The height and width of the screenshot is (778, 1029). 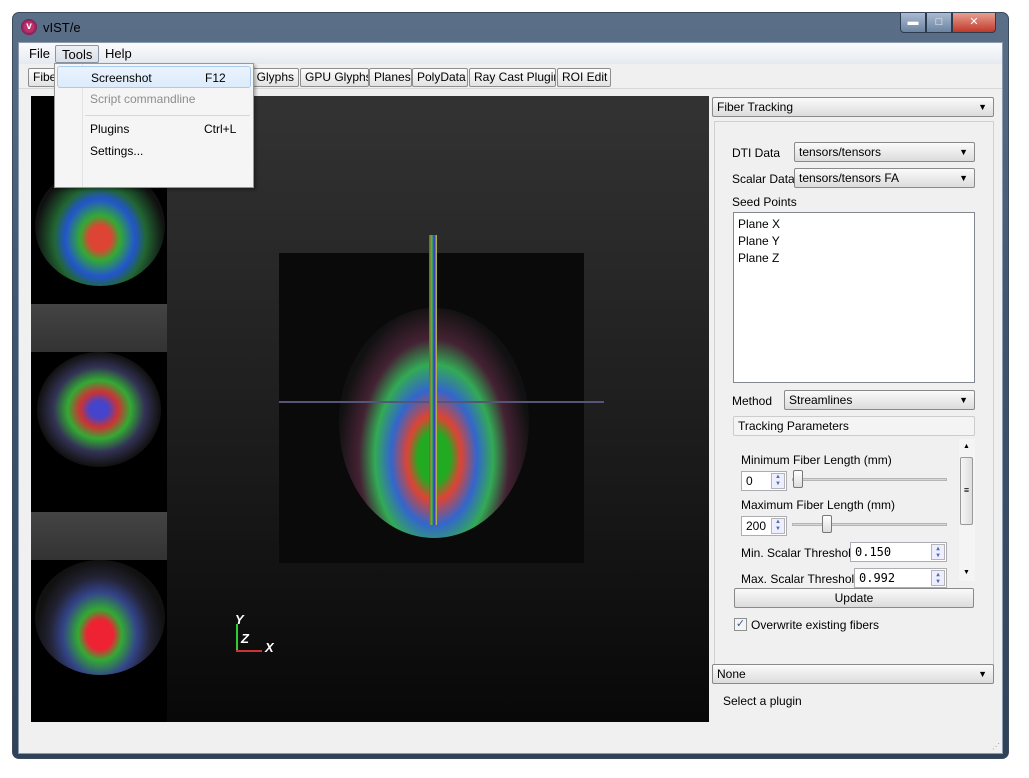 I want to click on tab-polydata: PolyData, so click(x=440, y=77).